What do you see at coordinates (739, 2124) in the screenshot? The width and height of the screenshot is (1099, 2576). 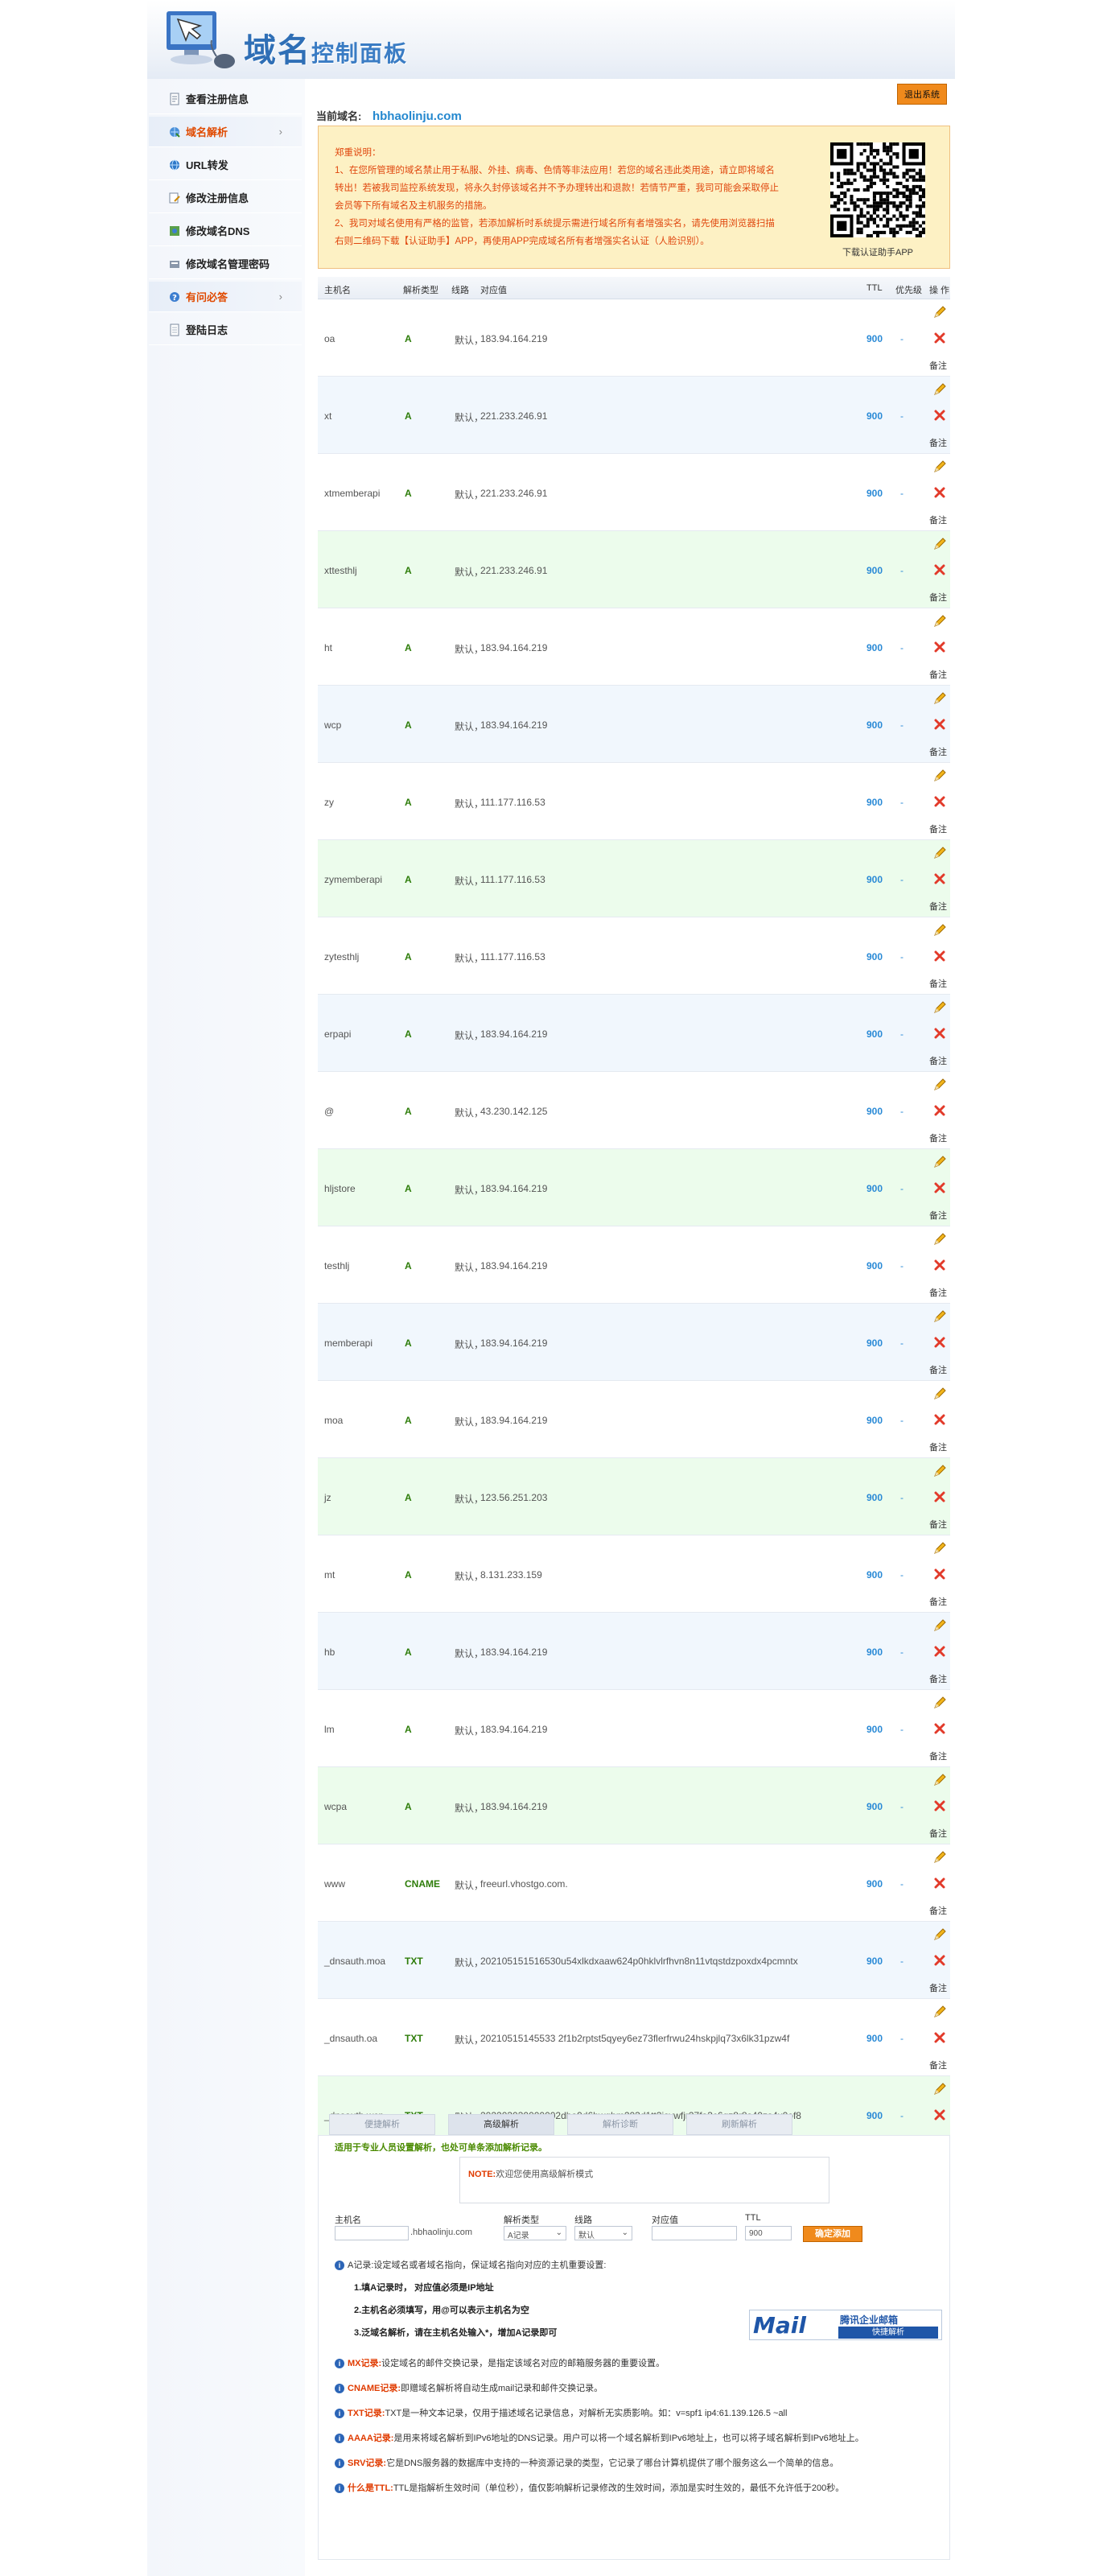 I see `tab-3: 刷新解析` at bounding box center [739, 2124].